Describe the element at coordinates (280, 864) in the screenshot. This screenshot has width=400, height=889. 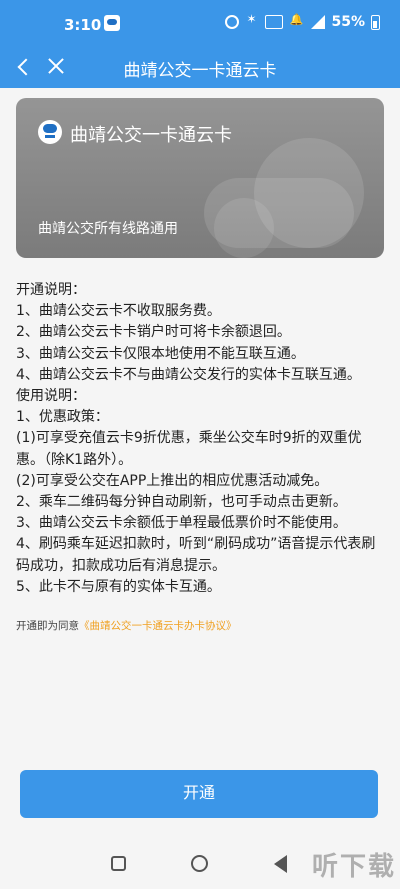
I see `system-back-icon` at that location.